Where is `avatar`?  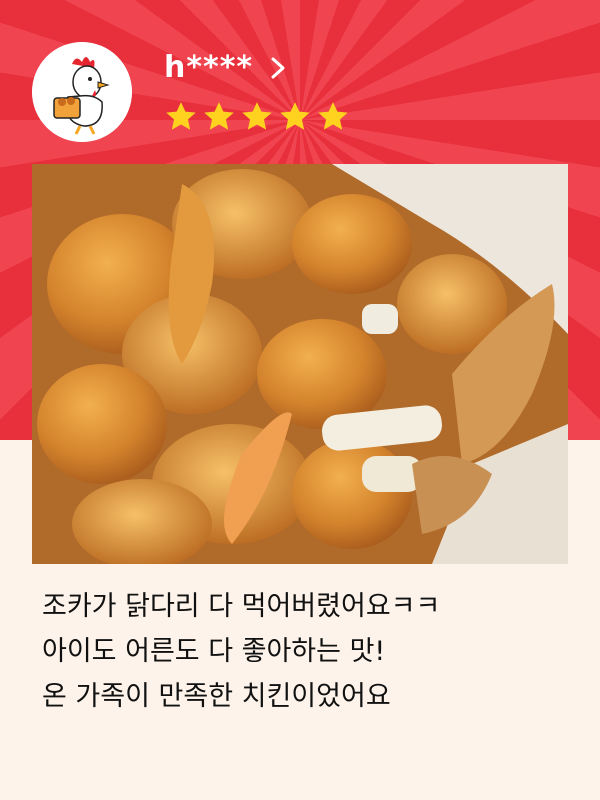
avatar is located at coordinates (82, 92).